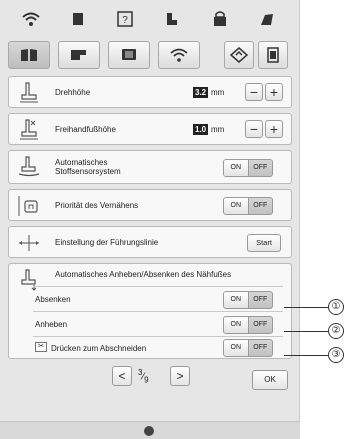  I want to click on freemotion-foot-icon, so click(29, 130).